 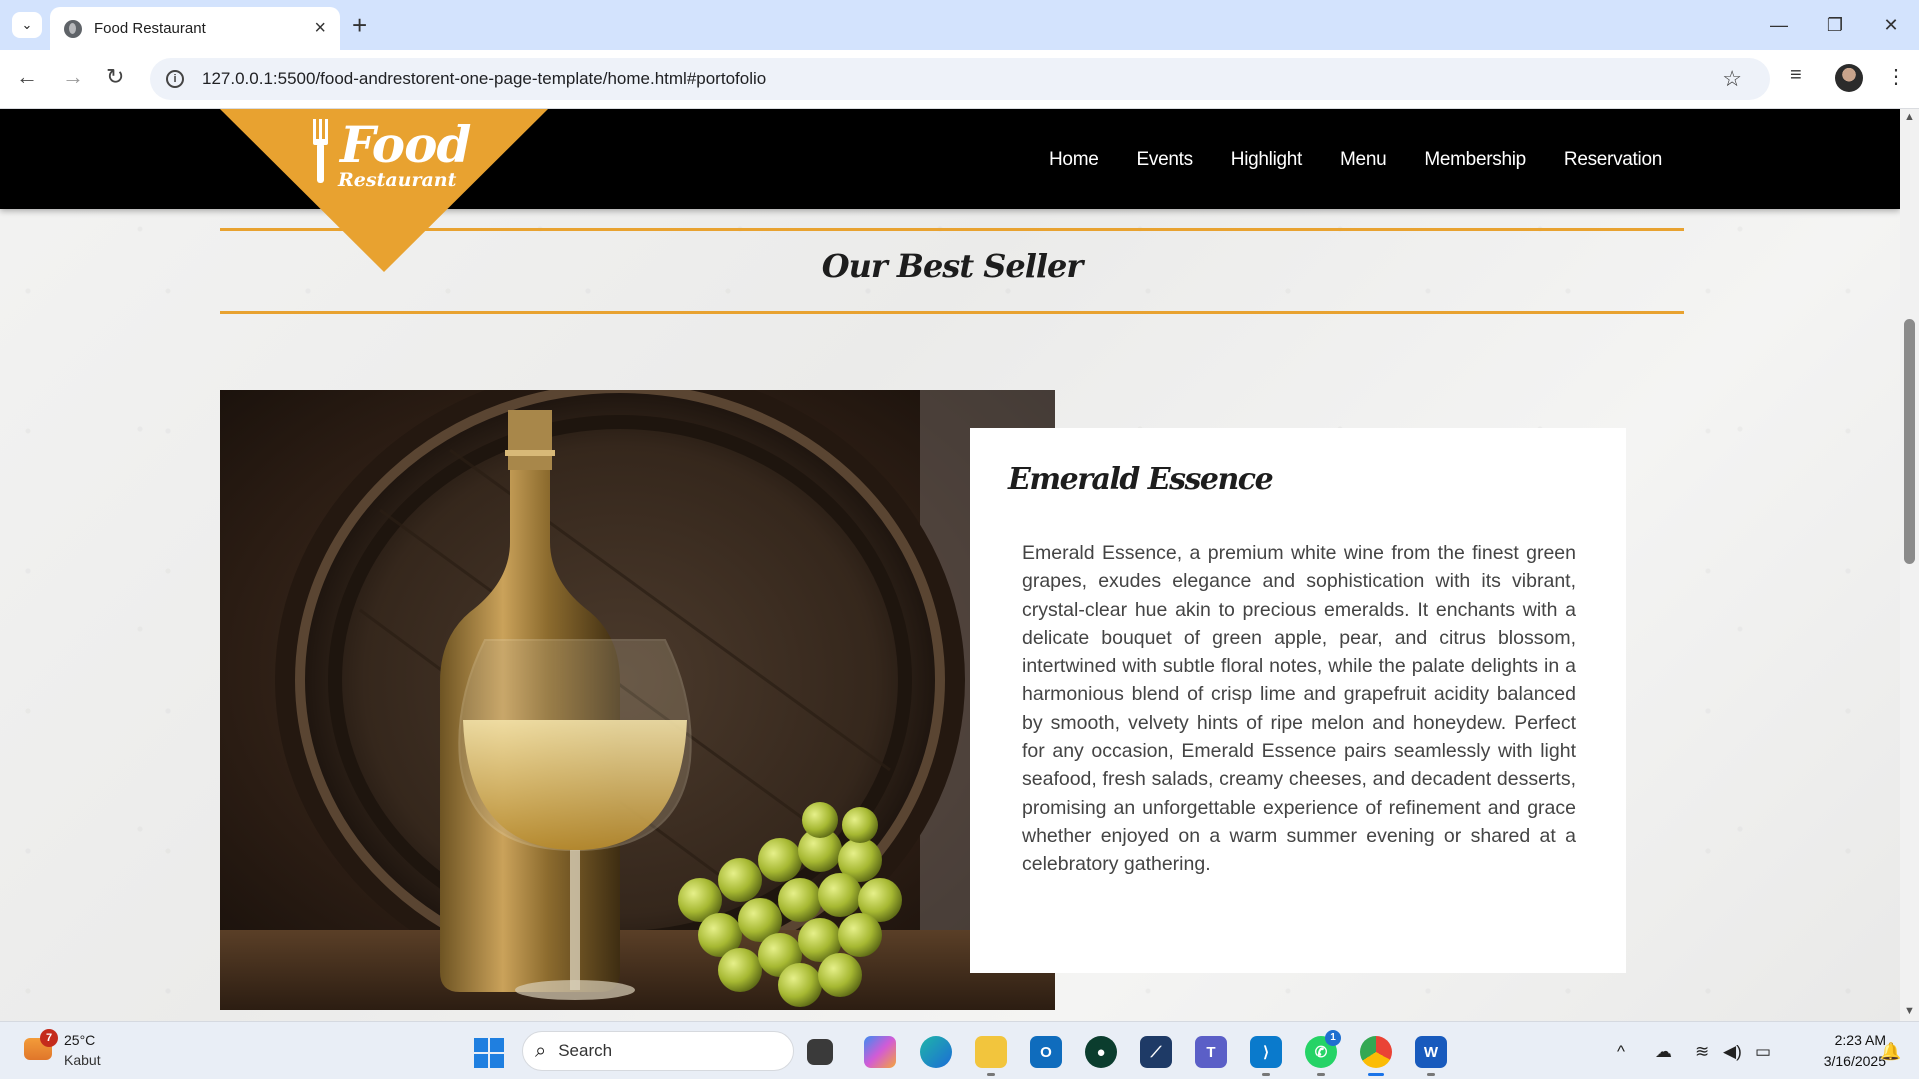 What do you see at coordinates (1475, 160) in the screenshot?
I see `nav-membership: Membership` at bounding box center [1475, 160].